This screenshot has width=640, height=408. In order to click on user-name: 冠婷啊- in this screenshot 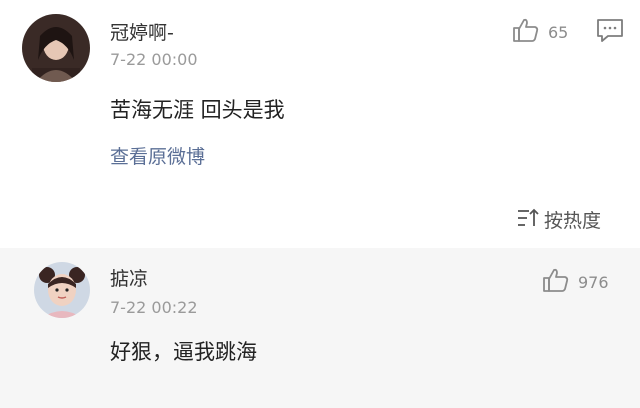, I will do `click(142, 31)`.